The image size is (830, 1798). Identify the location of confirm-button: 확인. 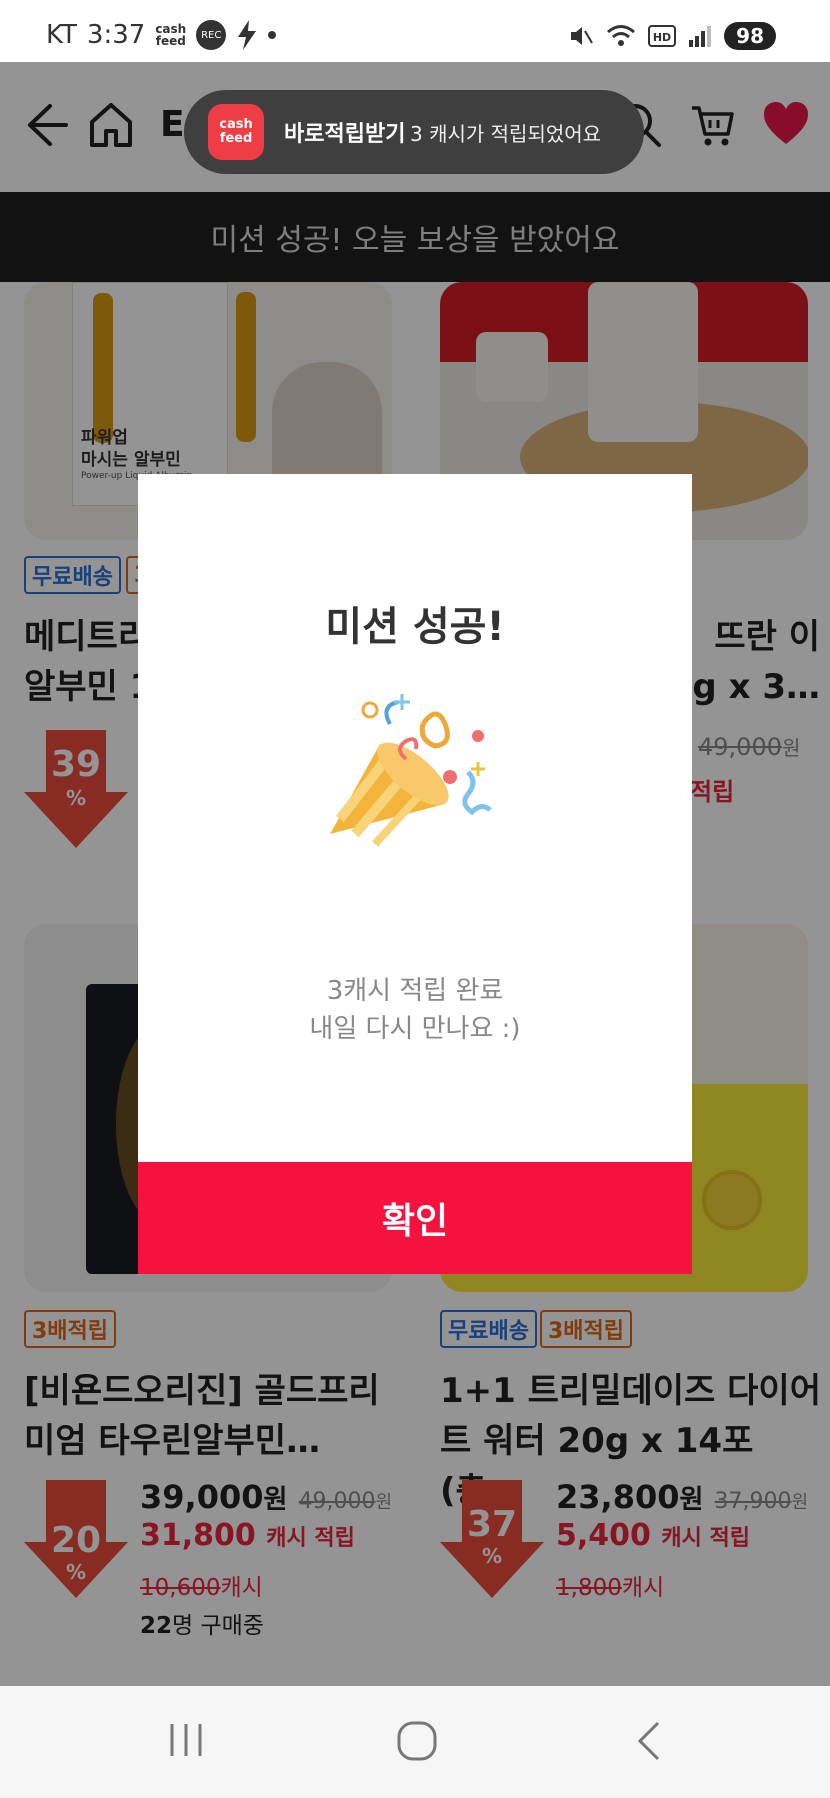
(415, 1218).